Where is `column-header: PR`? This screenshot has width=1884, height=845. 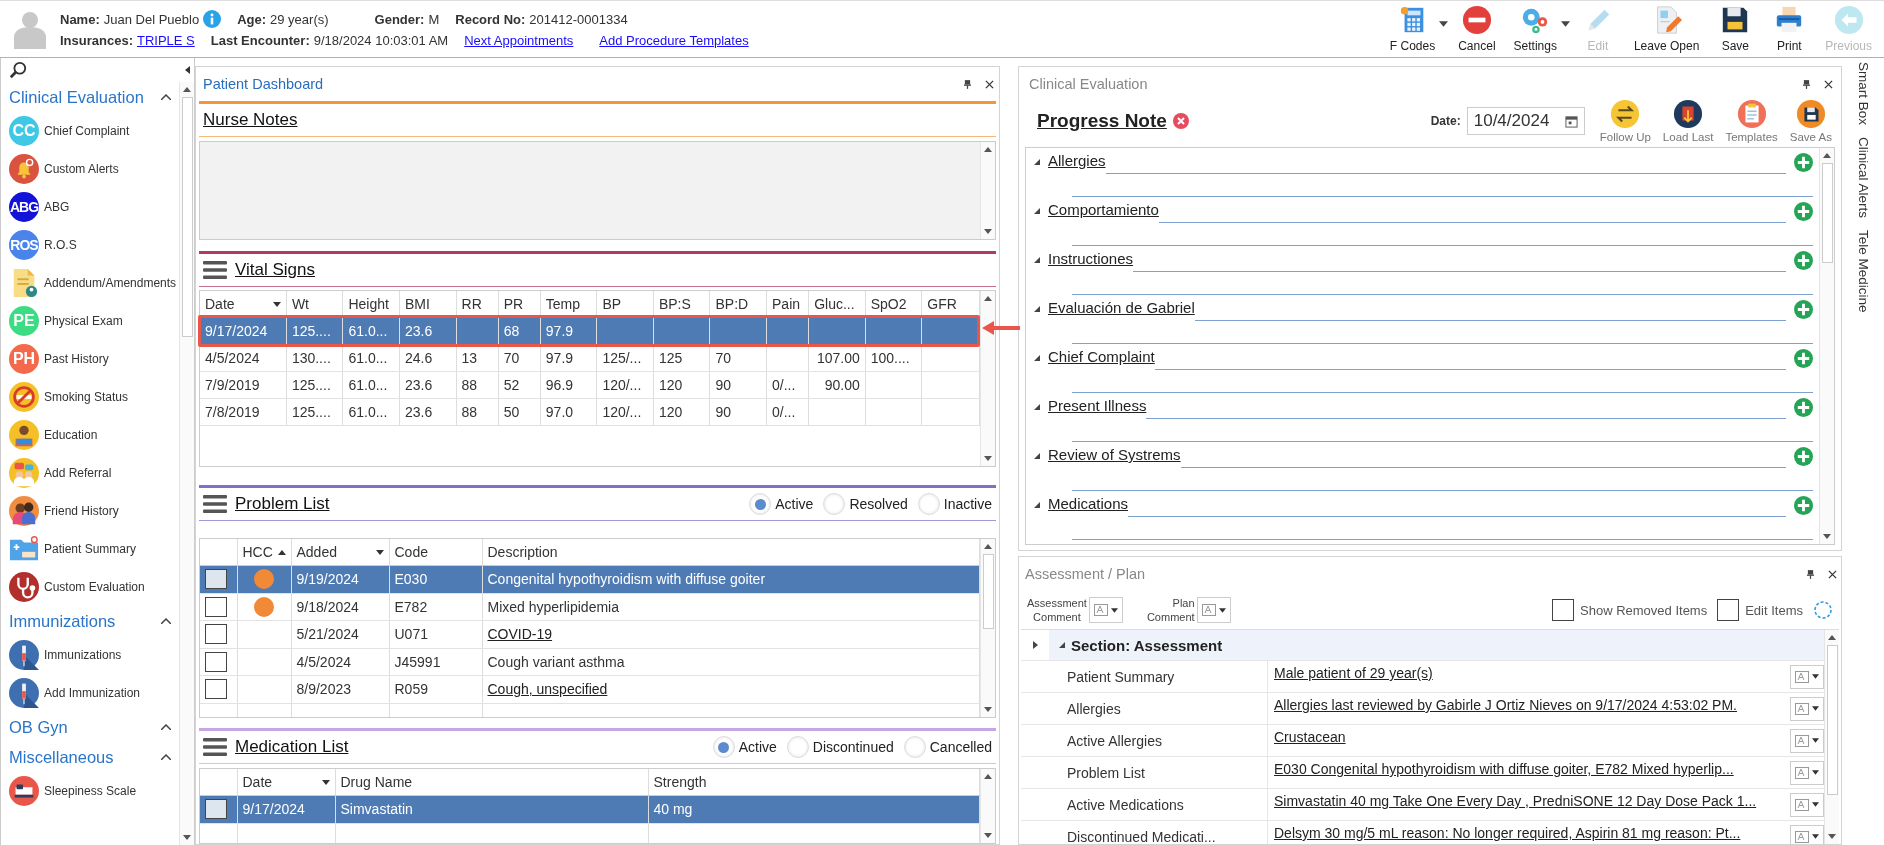
column-header: PR is located at coordinates (519, 304).